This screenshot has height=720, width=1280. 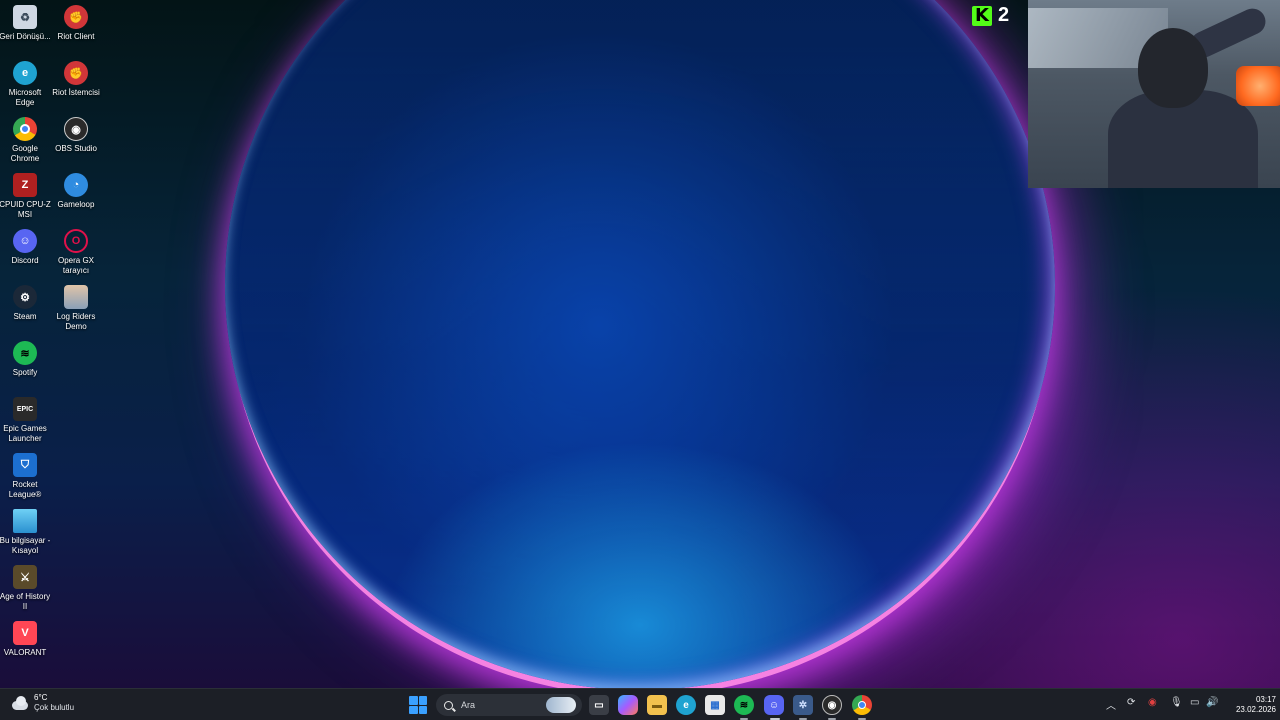 I want to click on desktop-icon-google-chrome: Google Chrome, so click(x=25, y=140).